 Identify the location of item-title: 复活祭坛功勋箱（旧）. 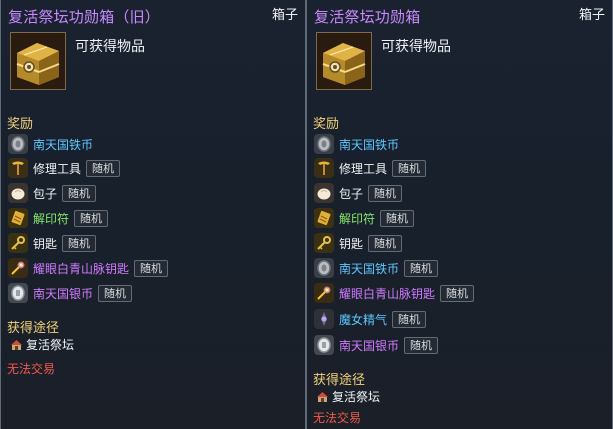
(84, 17).